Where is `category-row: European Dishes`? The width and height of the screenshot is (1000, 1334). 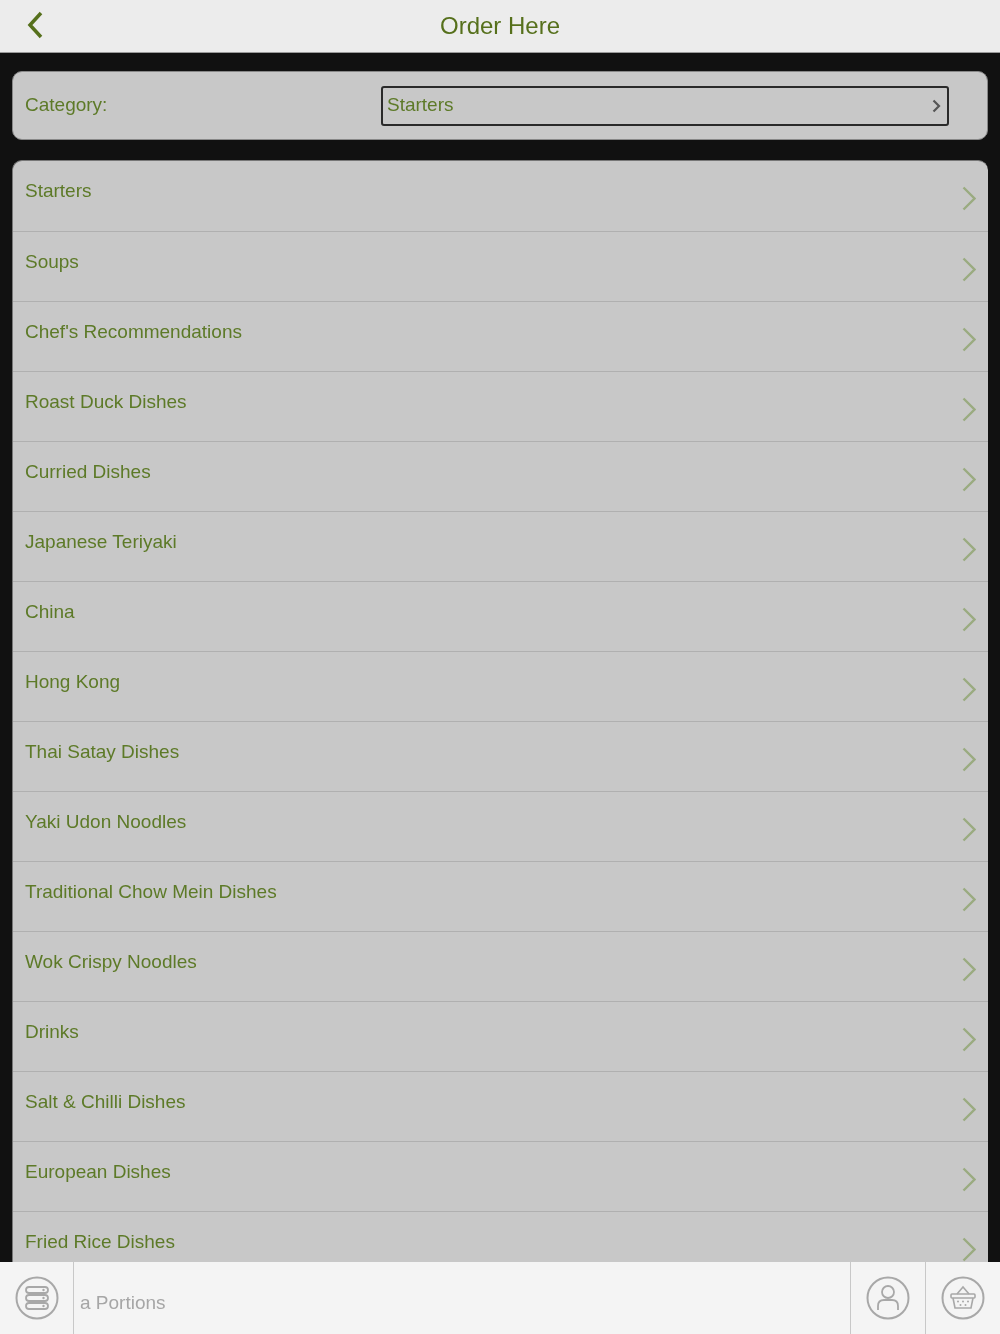 category-row: European Dishes is located at coordinates (500, 1176).